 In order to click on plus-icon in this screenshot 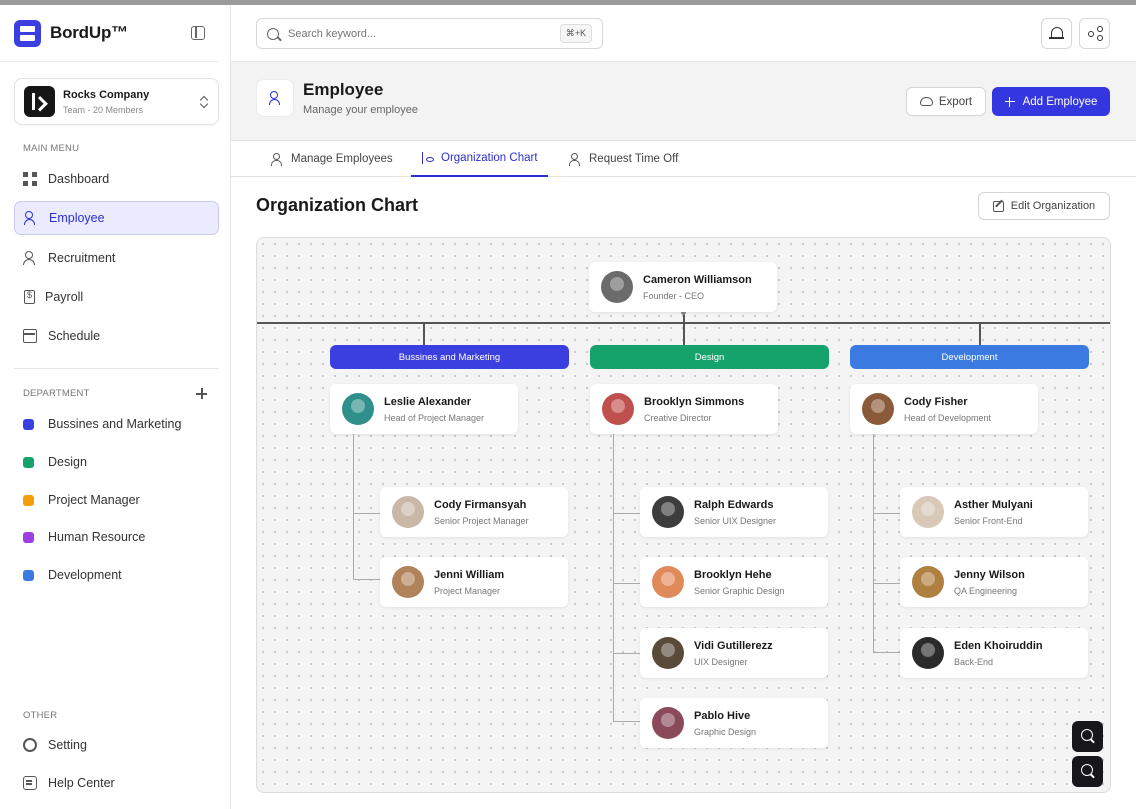, I will do `click(1009, 101)`.